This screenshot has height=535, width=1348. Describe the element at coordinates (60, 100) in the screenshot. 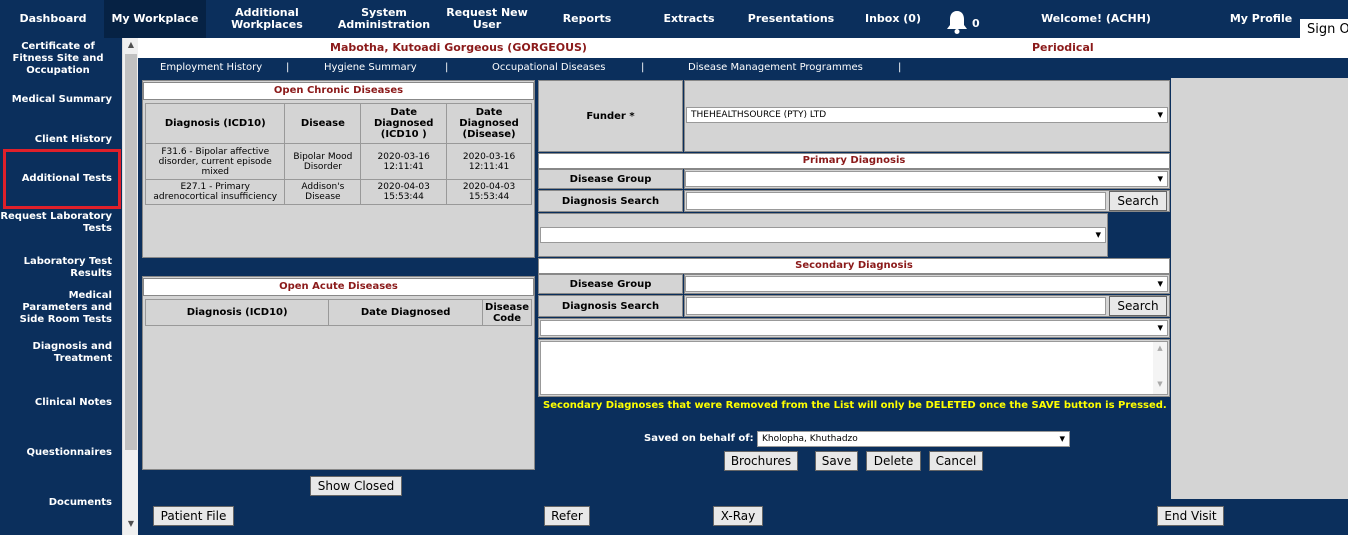

I see `sidebar-item-medical-summary: Medical Summary` at that location.